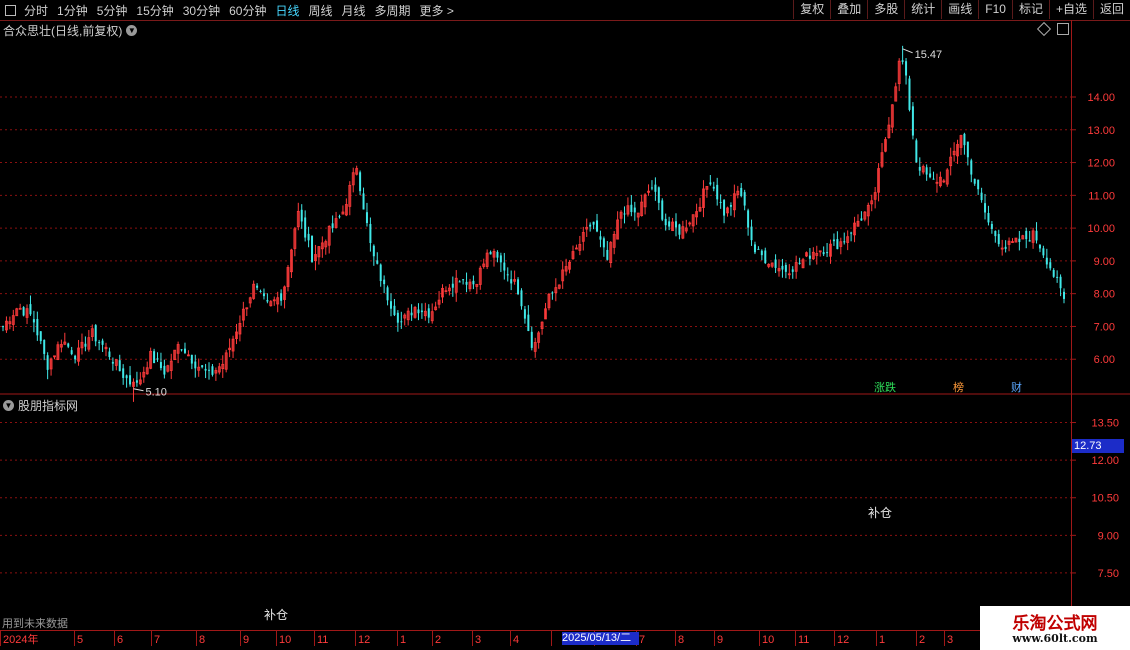 Image resolution: width=1130 pixels, height=650 pixels. What do you see at coordinates (843, 640) in the screenshot?
I see `x-label-20: 12` at bounding box center [843, 640].